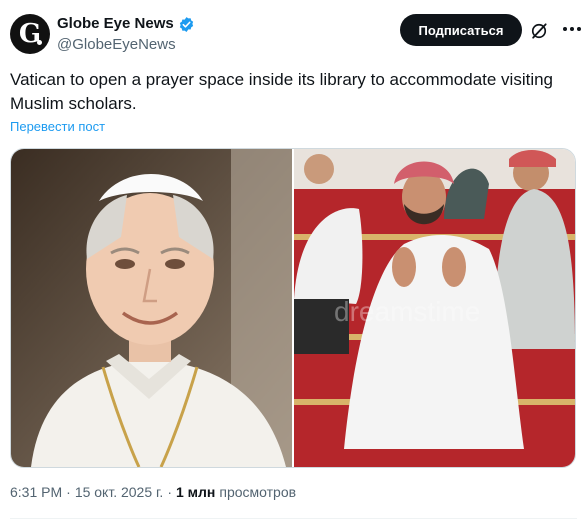 This screenshot has width=587, height=526. What do you see at coordinates (186, 24) in the screenshot?
I see `verified-badge-icon` at bounding box center [186, 24].